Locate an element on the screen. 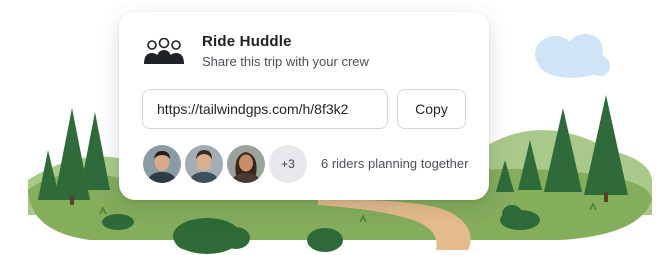 The image size is (672, 255). riders-summary: 6 riders planning together is located at coordinates (395, 163).